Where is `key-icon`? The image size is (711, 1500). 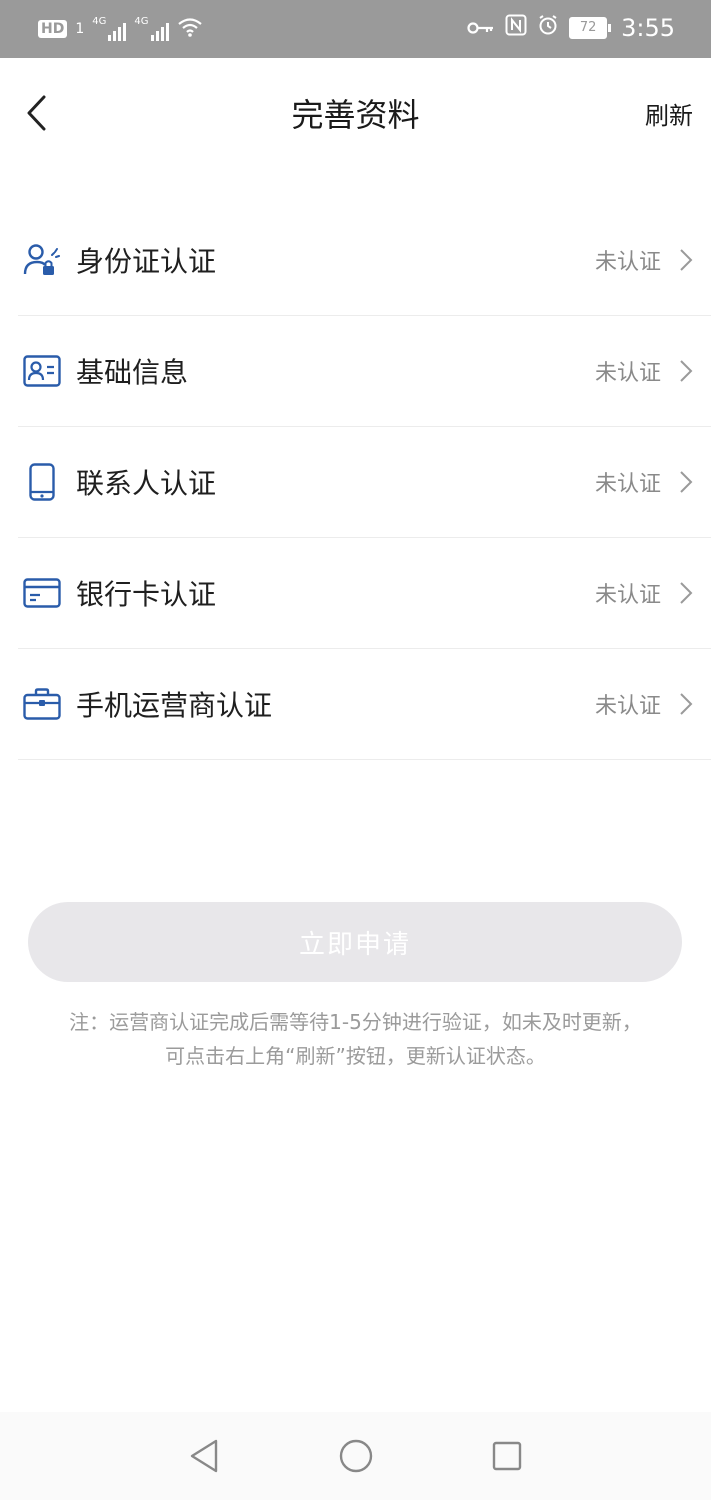
key-icon is located at coordinates (481, 28).